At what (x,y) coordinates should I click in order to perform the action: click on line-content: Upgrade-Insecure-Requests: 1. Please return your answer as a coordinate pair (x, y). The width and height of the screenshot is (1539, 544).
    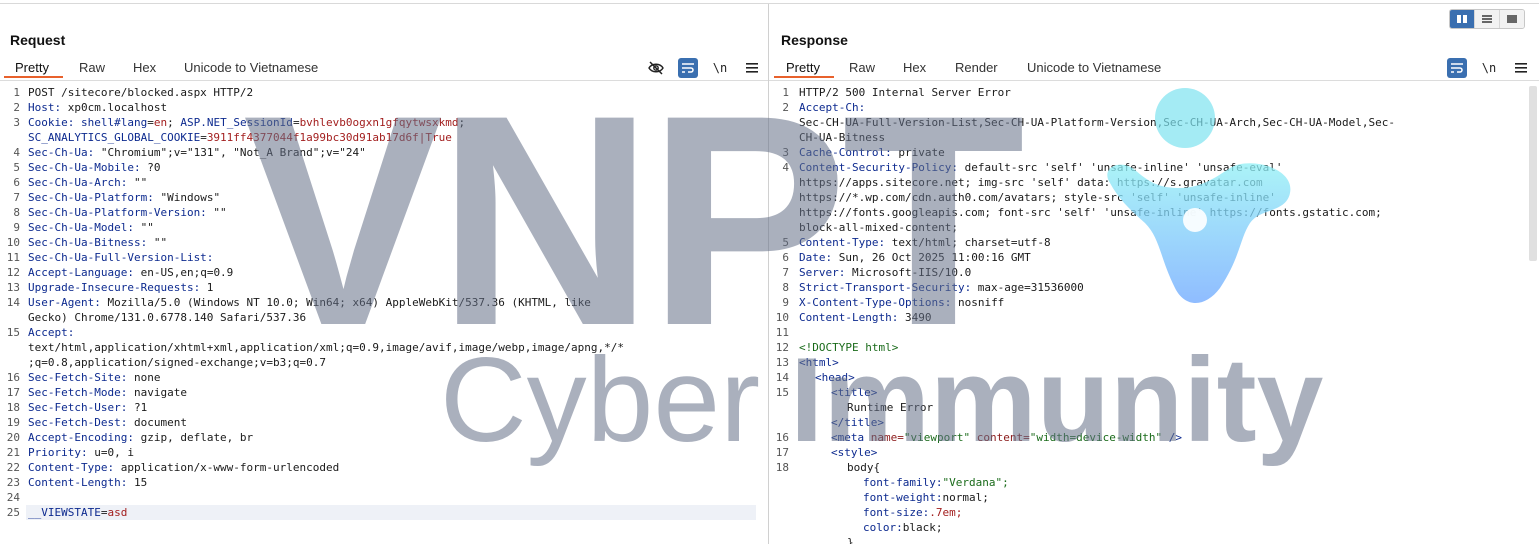
    Looking at the image, I should click on (120, 287).